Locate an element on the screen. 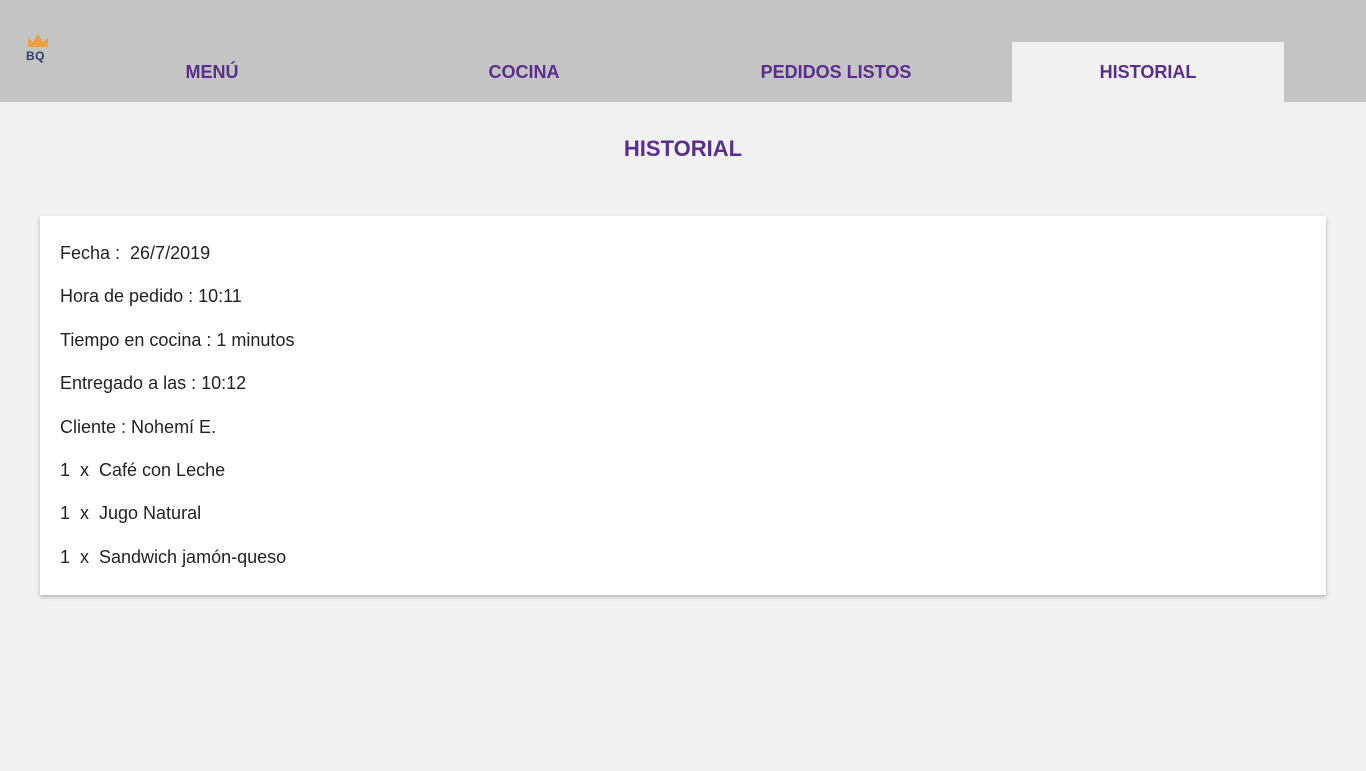 The height and width of the screenshot is (771, 1366). order-date: Fecha : 26/7/2019 is located at coordinates (135, 253).